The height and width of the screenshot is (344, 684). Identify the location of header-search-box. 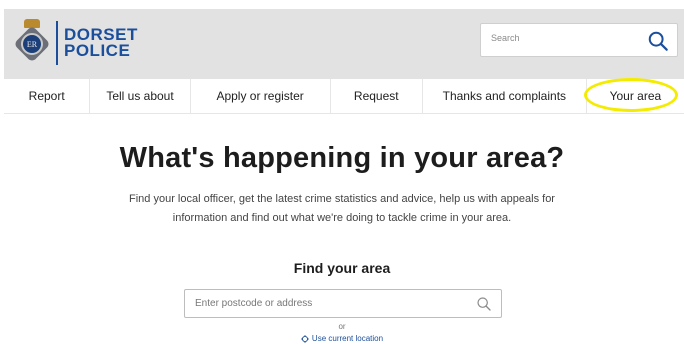
(579, 40).